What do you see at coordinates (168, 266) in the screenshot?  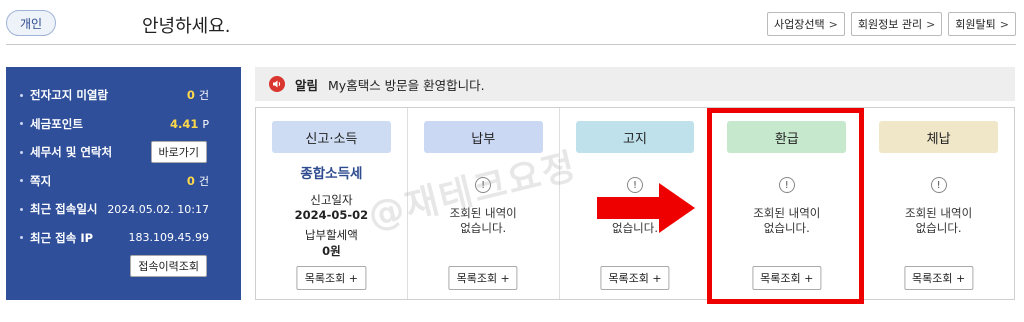 I see `login-history-button: 접속이력조회` at bounding box center [168, 266].